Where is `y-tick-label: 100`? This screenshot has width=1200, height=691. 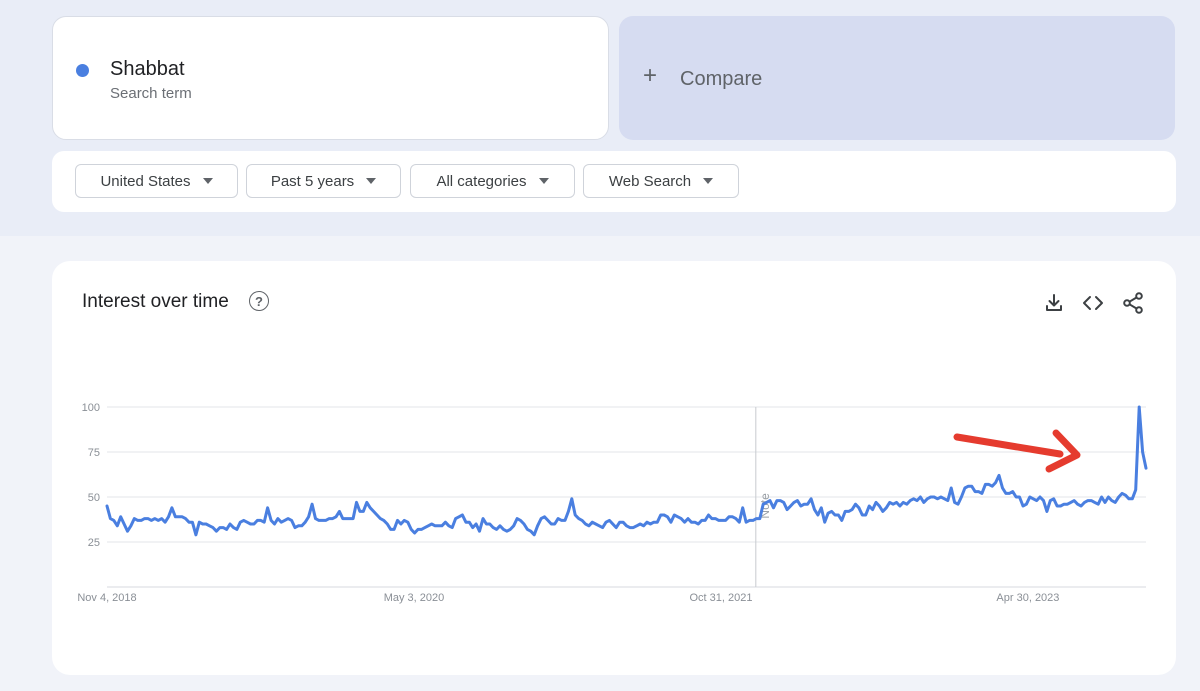
y-tick-label: 100 is located at coordinates (91, 408).